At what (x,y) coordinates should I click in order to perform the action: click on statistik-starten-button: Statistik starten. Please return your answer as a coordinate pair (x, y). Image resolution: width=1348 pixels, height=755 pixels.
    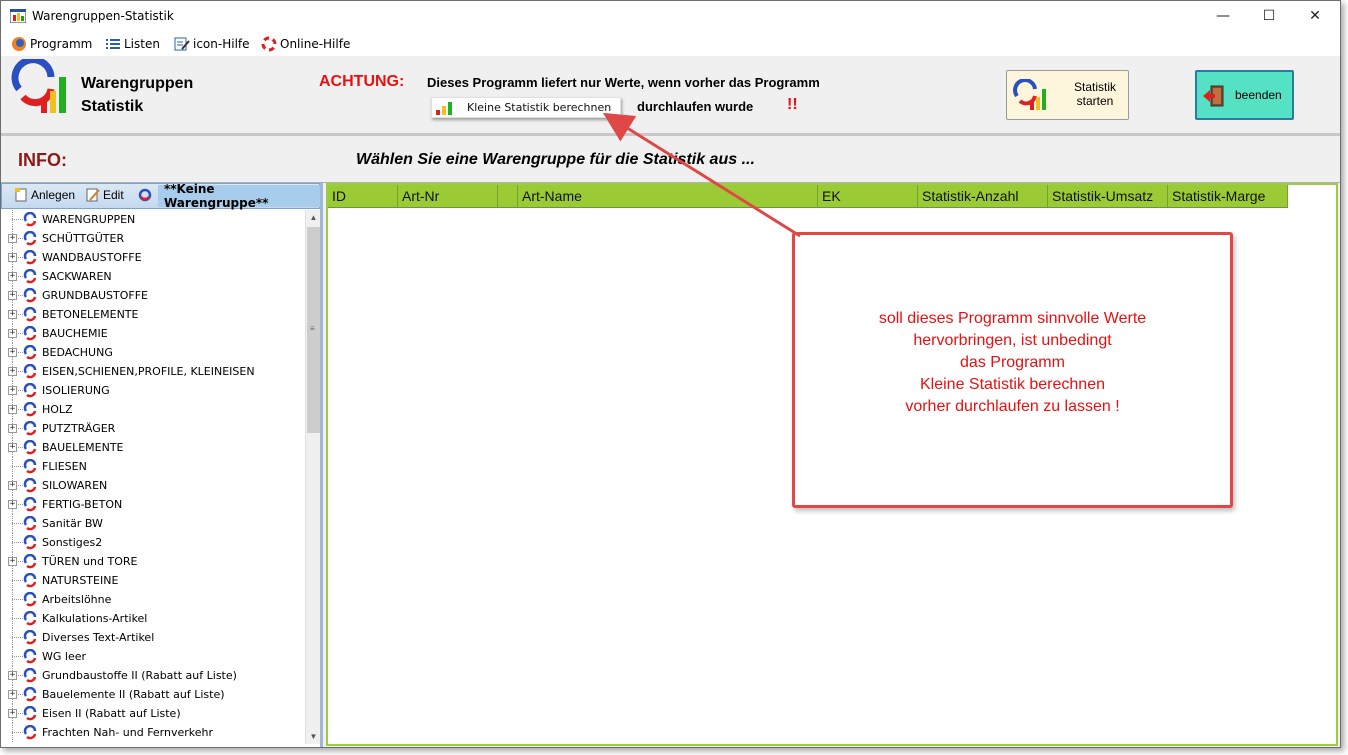
    Looking at the image, I should click on (1067, 95).